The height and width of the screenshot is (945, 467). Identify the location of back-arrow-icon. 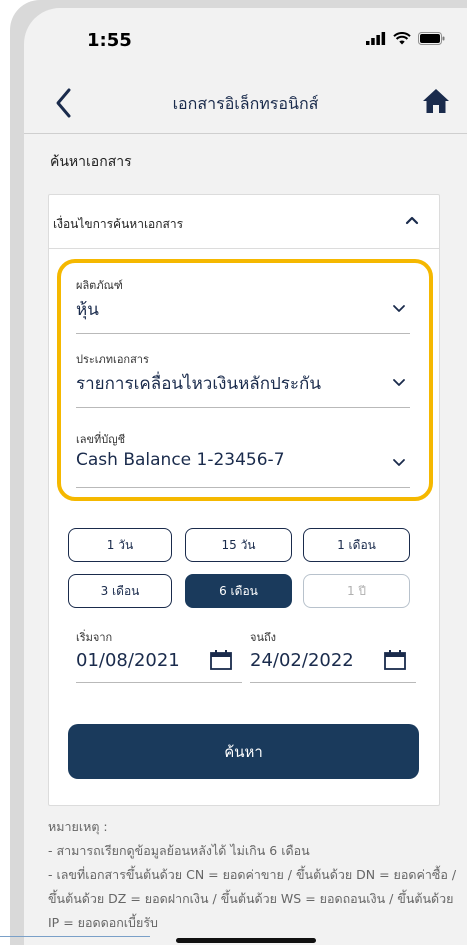
(64, 103).